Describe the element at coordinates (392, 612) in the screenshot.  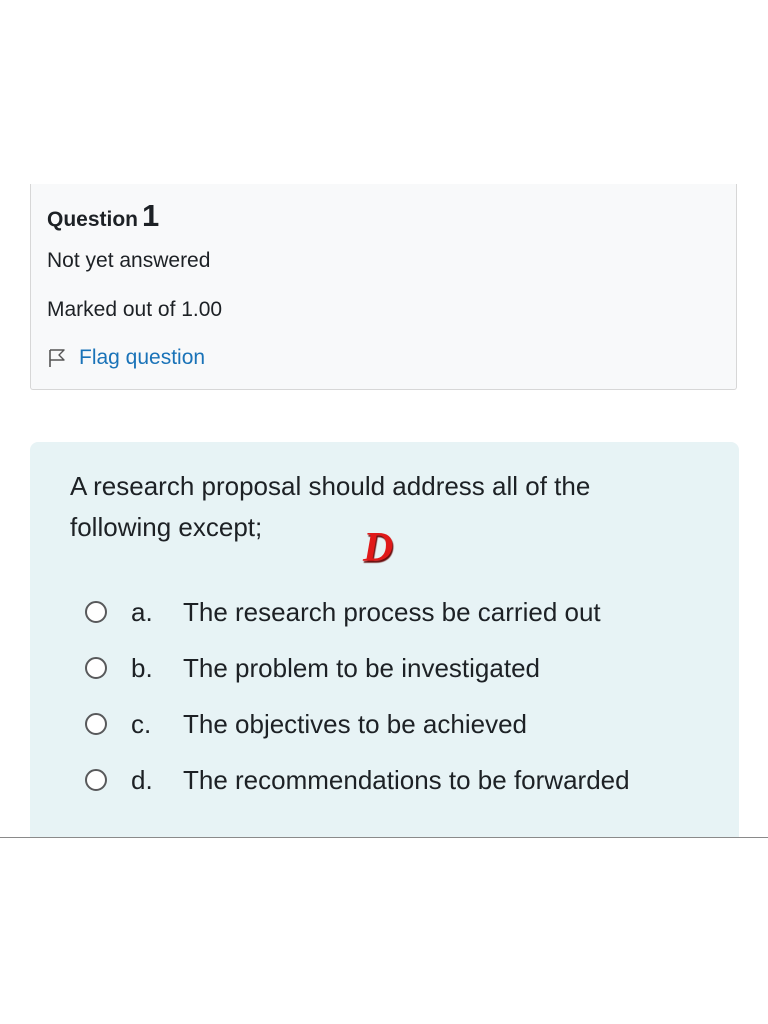
I see `option-text: The research process be carried out` at that location.